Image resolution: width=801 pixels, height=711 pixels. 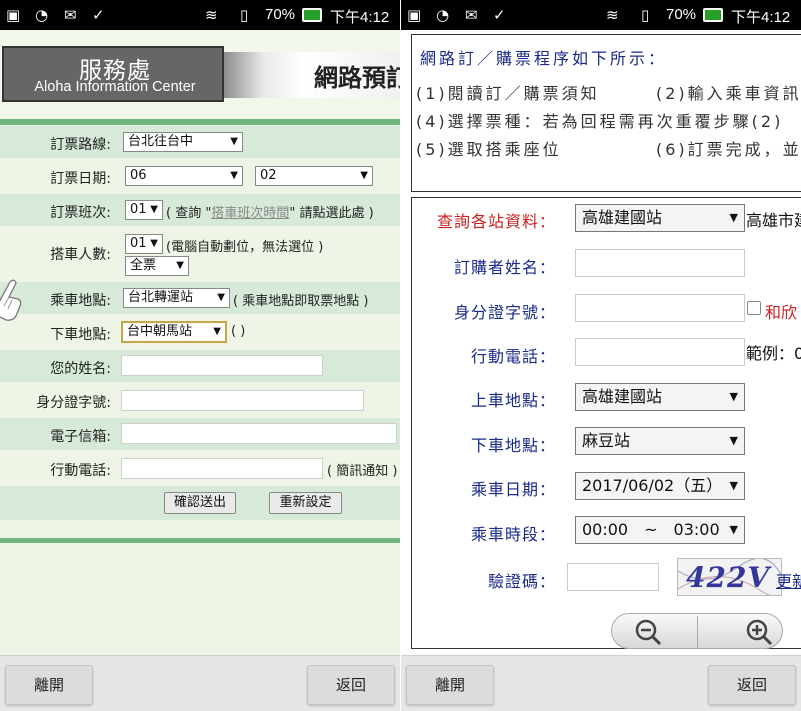 What do you see at coordinates (138, 243) in the screenshot?
I see `passenger-count-value: 01` at bounding box center [138, 243].